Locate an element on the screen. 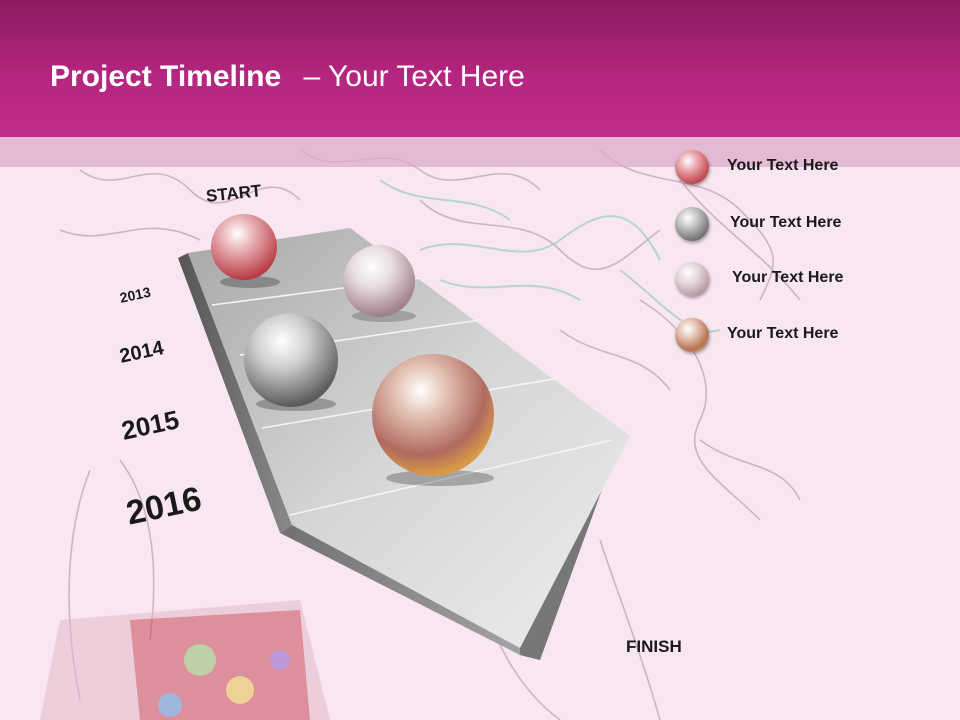 The width and height of the screenshot is (960, 720). legend-item-gray: Your Text Here is located at coordinates (775, 224).